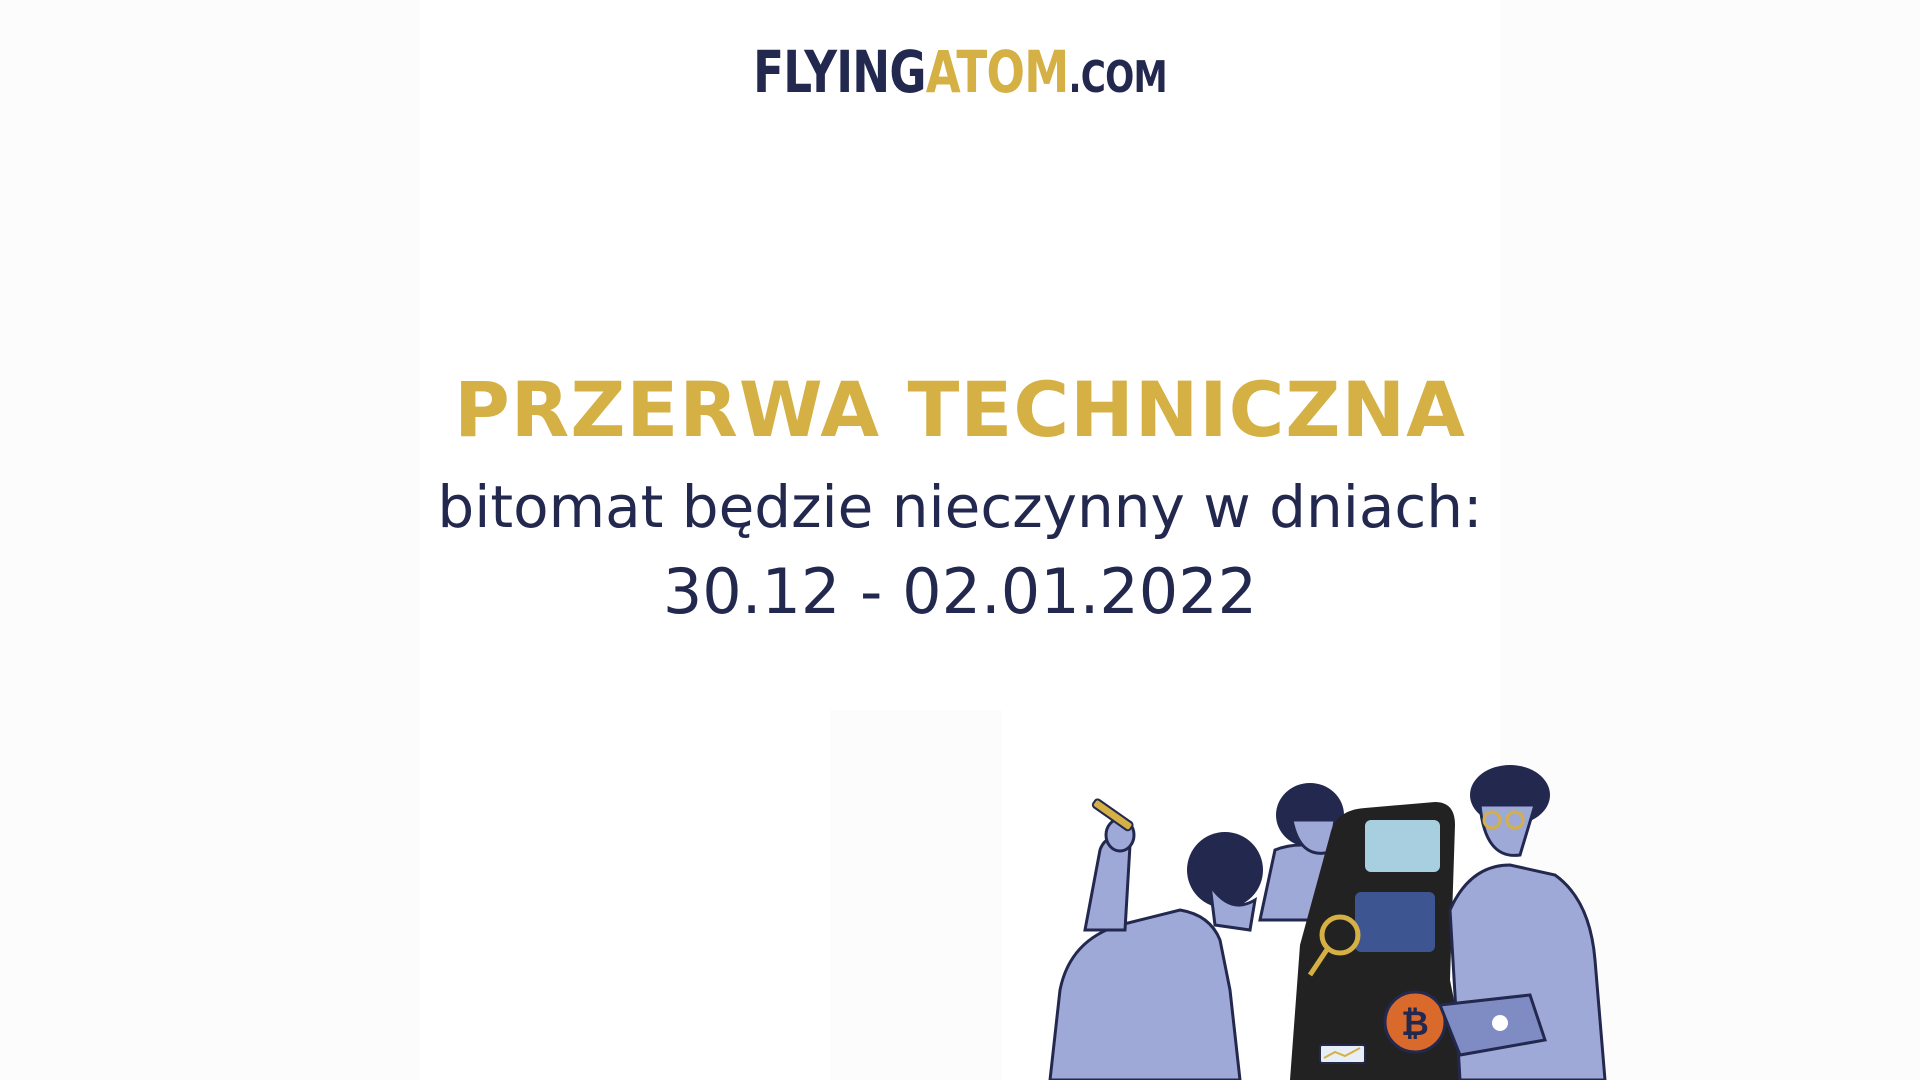  I want to click on logo-part-flying: FLYING, so click(839, 72).